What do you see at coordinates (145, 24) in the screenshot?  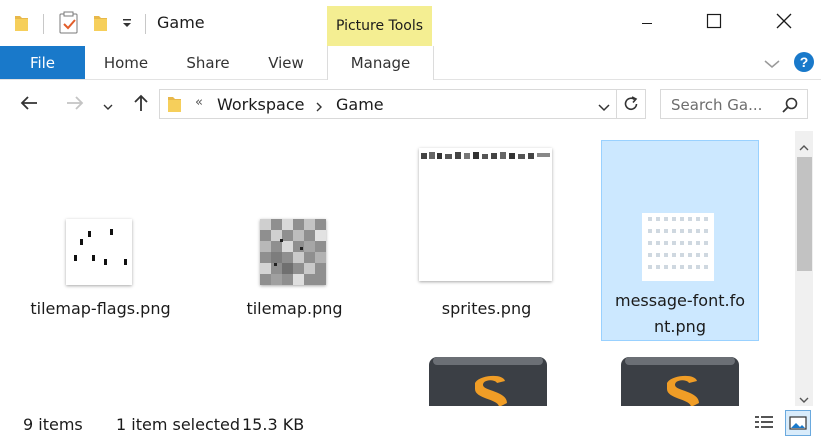 I see `title-separator` at bounding box center [145, 24].